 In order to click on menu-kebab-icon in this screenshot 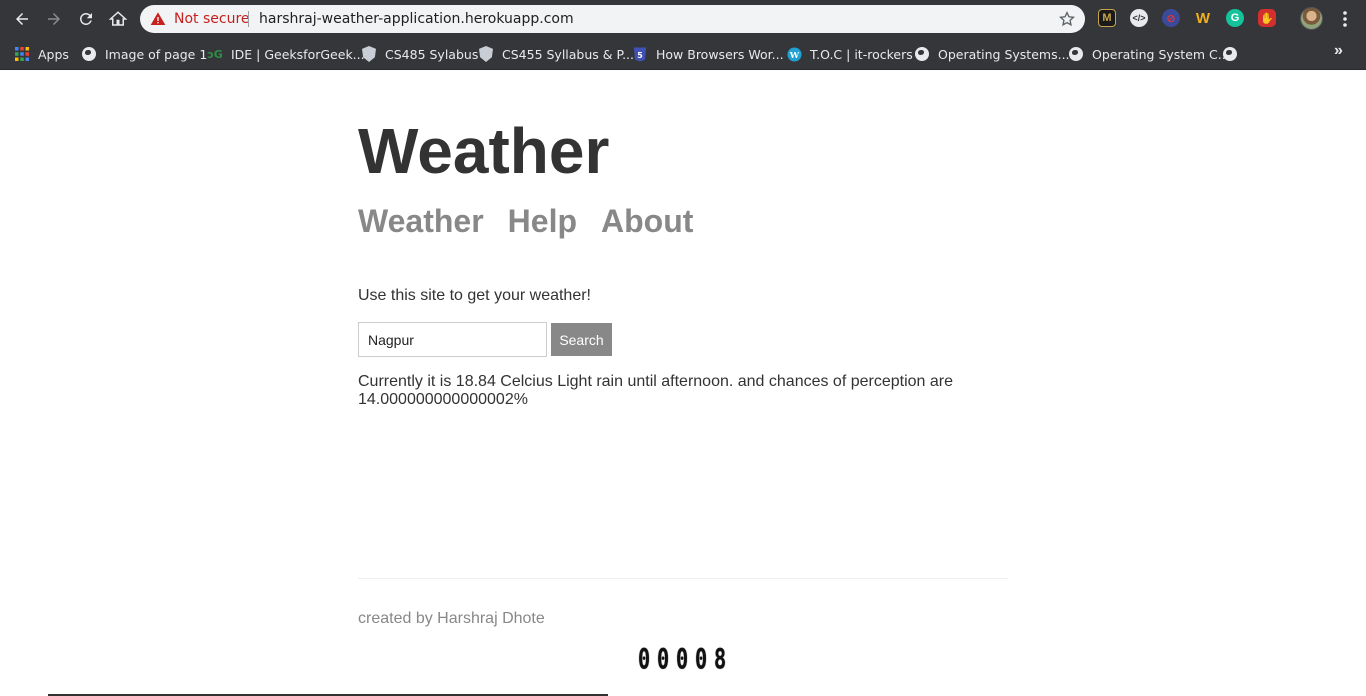, I will do `click(1345, 19)`.